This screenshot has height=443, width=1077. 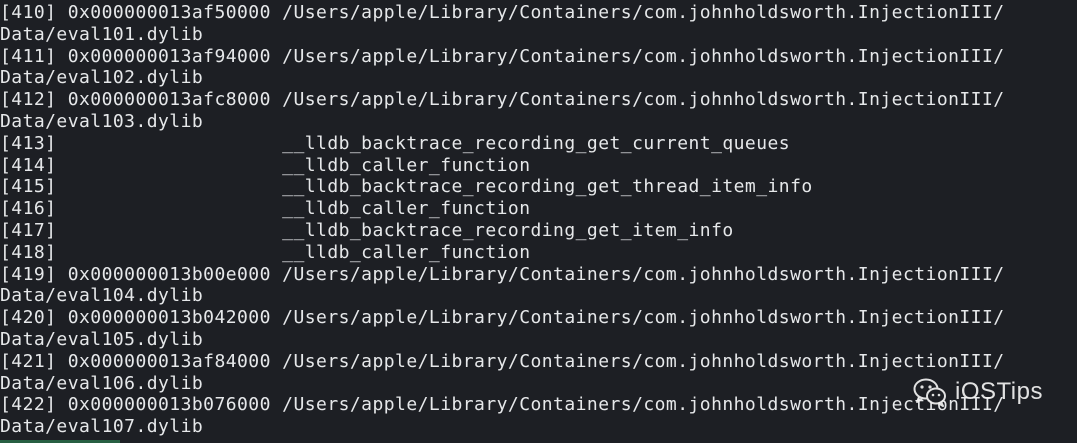 I want to click on terminal-line: [414] __lldb_caller_function, so click(x=265, y=165).